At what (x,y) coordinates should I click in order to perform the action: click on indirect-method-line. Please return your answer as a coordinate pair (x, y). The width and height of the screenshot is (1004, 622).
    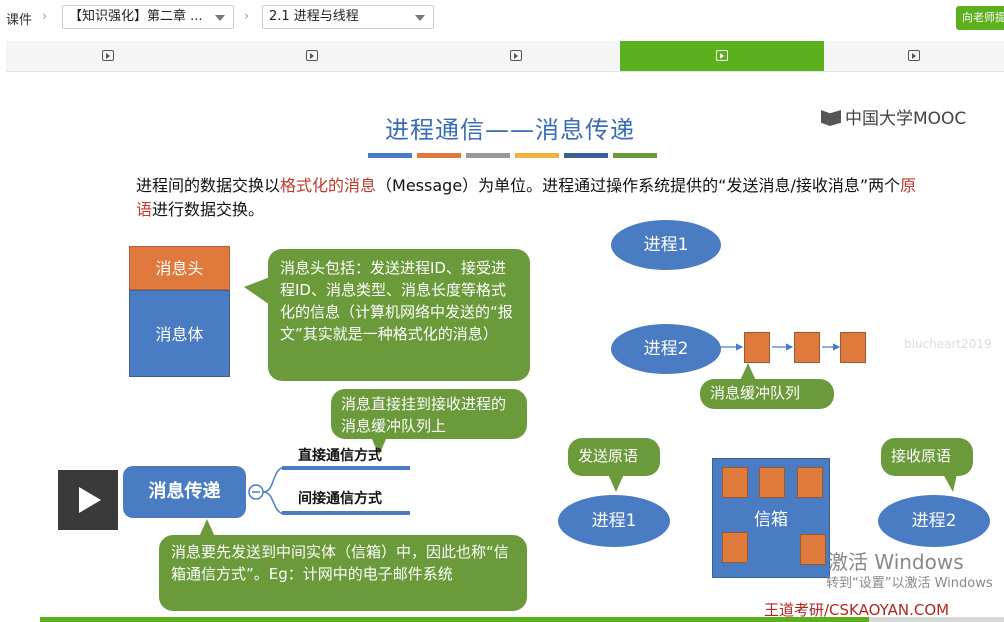
    Looking at the image, I should click on (346, 513).